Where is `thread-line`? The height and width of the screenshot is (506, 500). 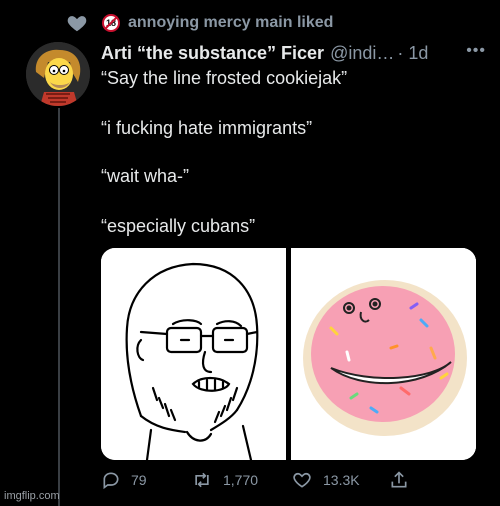 thread-line is located at coordinates (59, 307).